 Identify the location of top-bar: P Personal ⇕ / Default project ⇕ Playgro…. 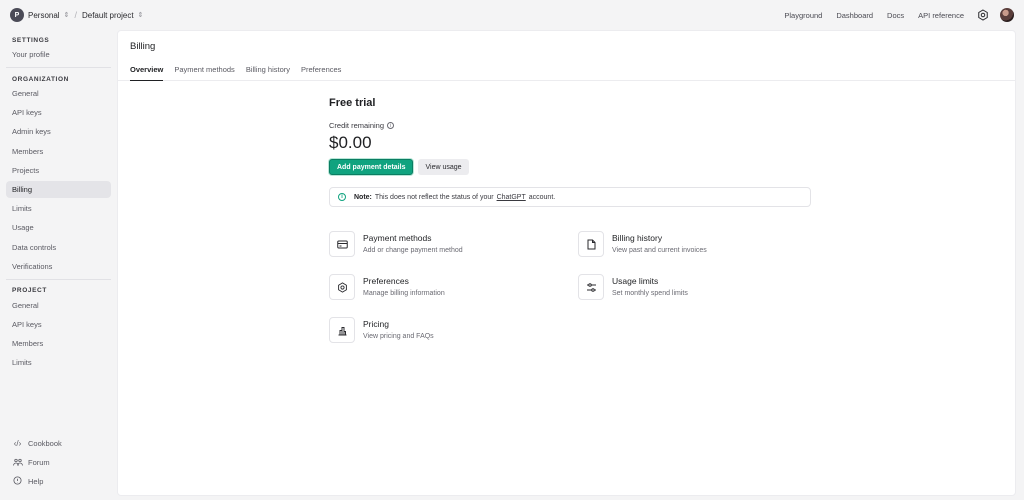
(512, 15).